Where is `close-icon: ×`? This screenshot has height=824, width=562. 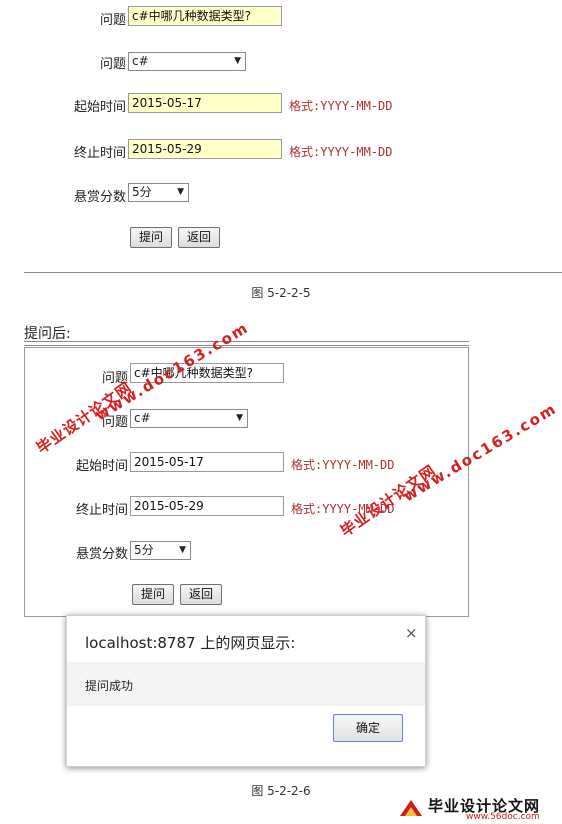
close-icon: × is located at coordinates (411, 633).